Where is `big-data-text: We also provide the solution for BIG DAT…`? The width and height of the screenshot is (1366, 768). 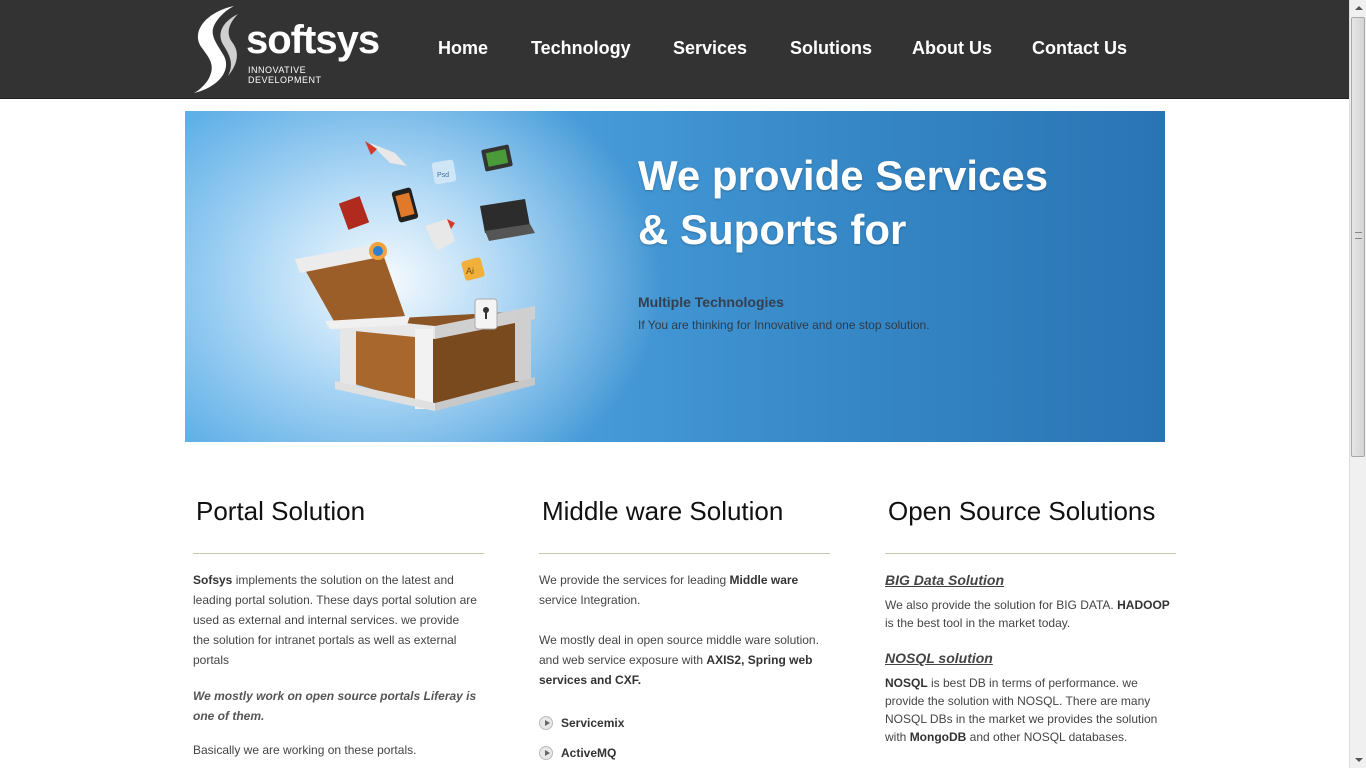
big-data-text: We also provide the solution for BIG DAT… is located at coordinates (1027, 614).